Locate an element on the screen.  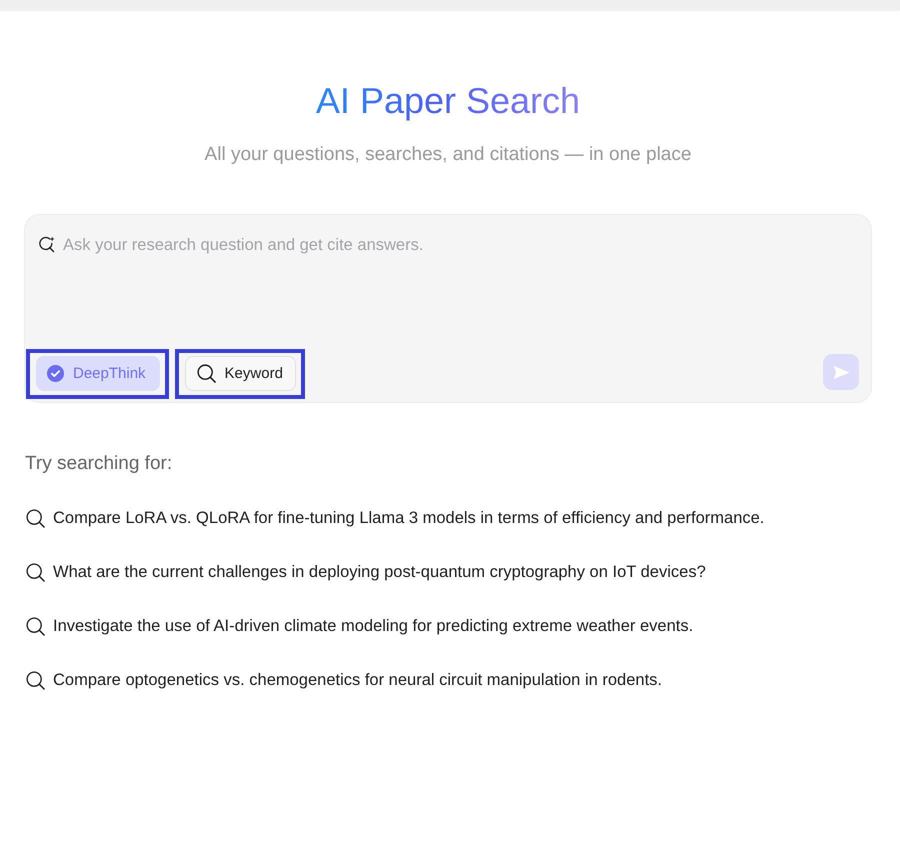
suggestion-item: Compare optogenetics vs. chemogenetics for neural circuit manipulation in rodents. is located at coordinates (343, 680).